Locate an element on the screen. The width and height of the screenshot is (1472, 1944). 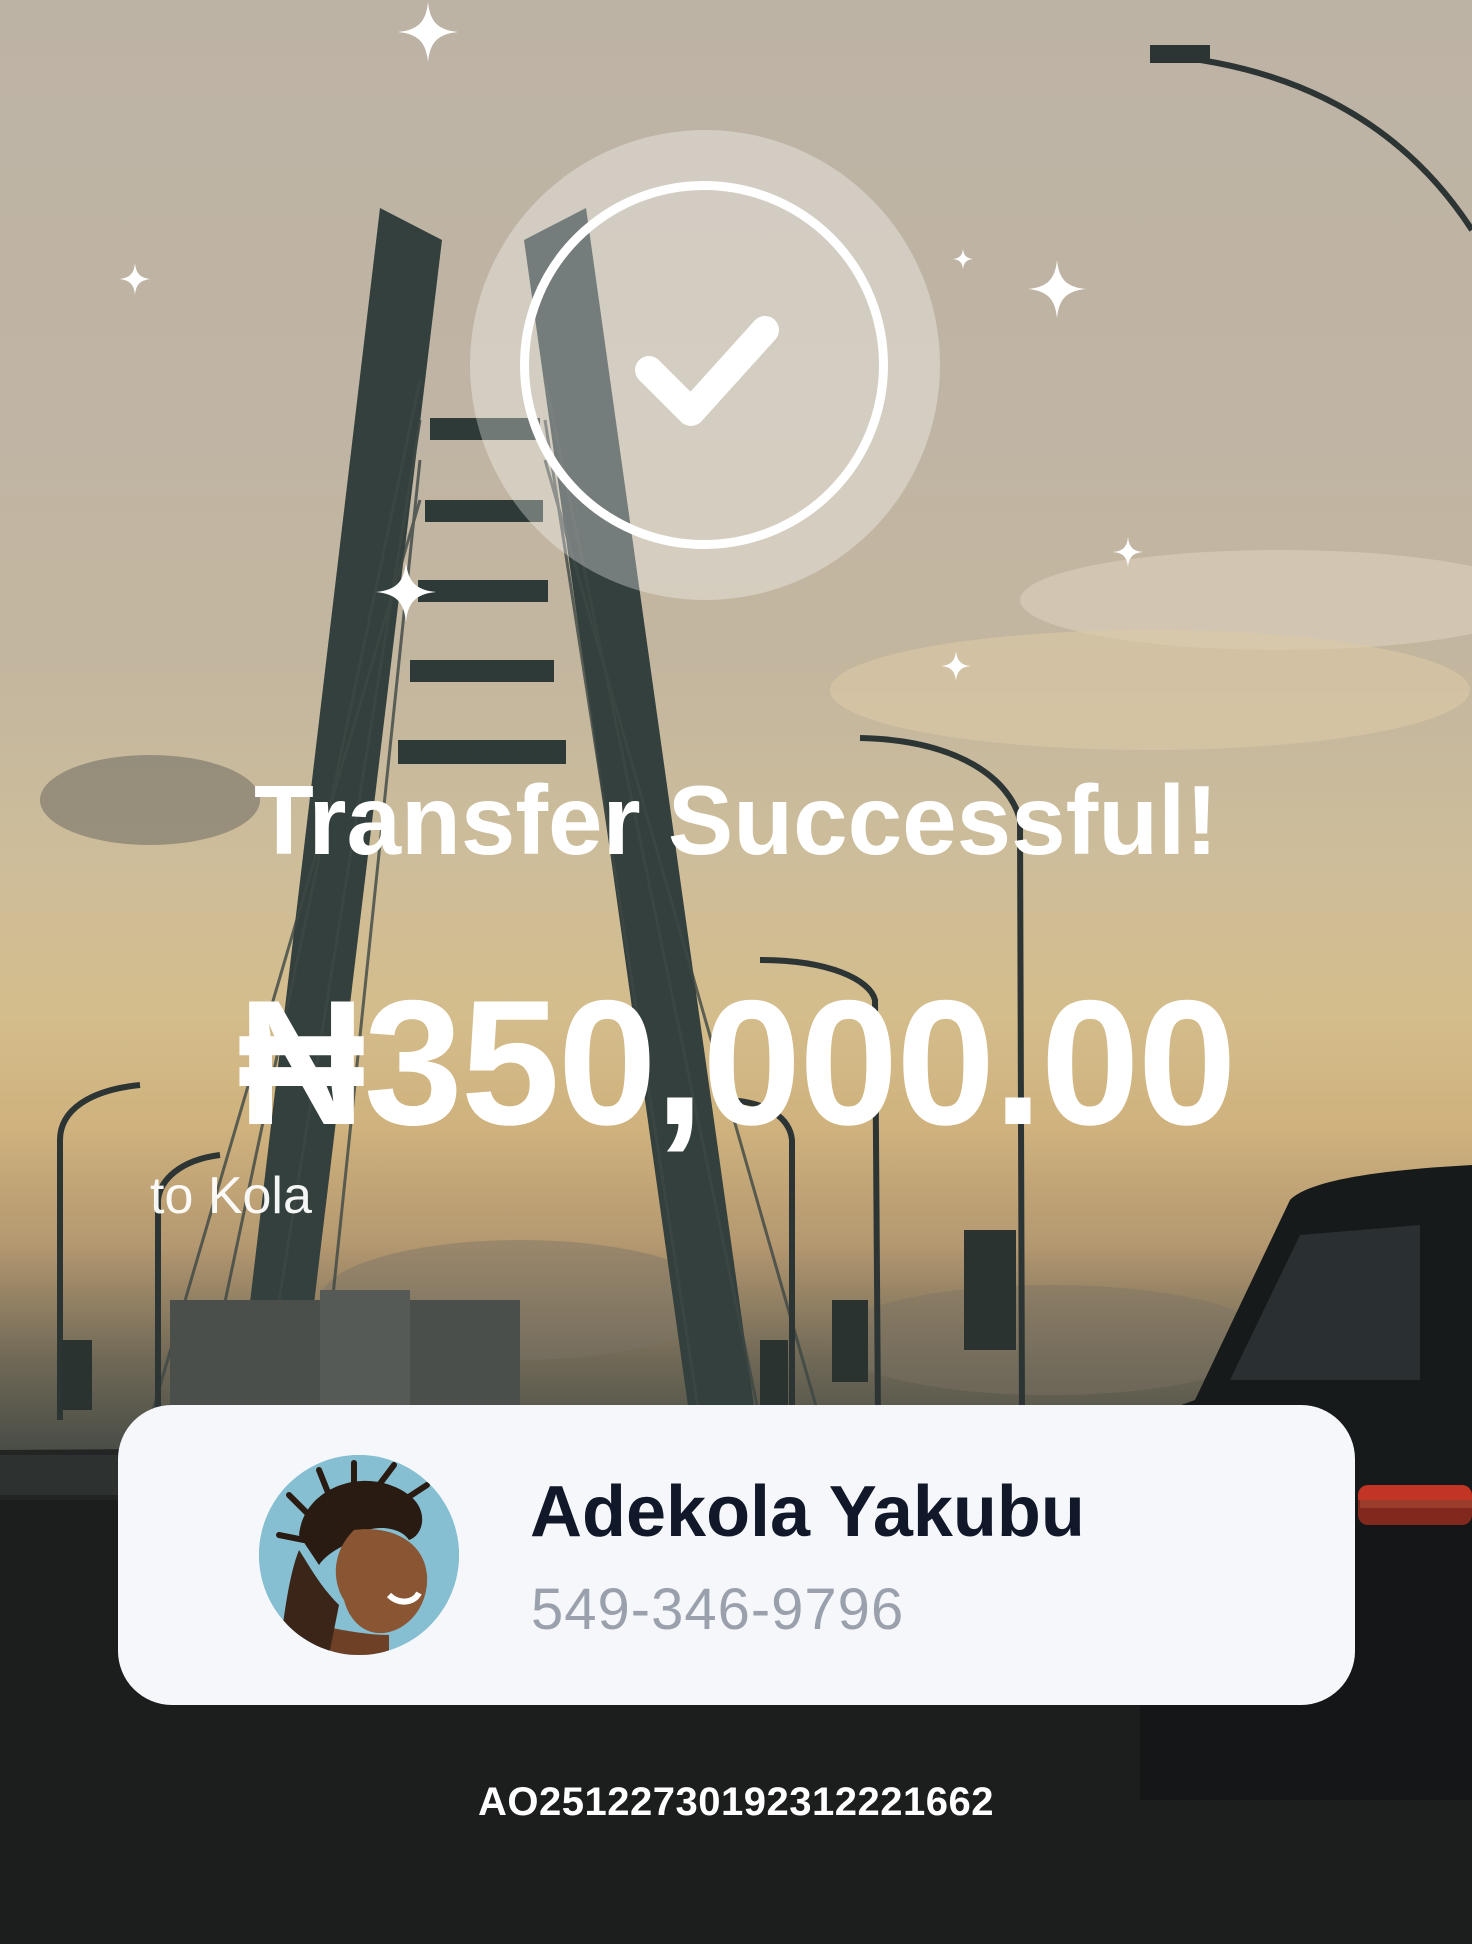
transaction-reference: AO25122730192312221662 is located at coordinates (736, 1802).